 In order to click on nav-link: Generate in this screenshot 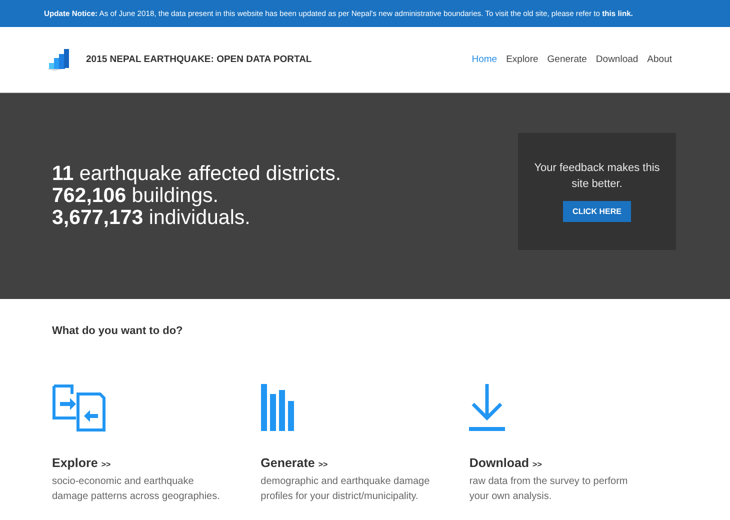, I will do `click(567, 59)`.